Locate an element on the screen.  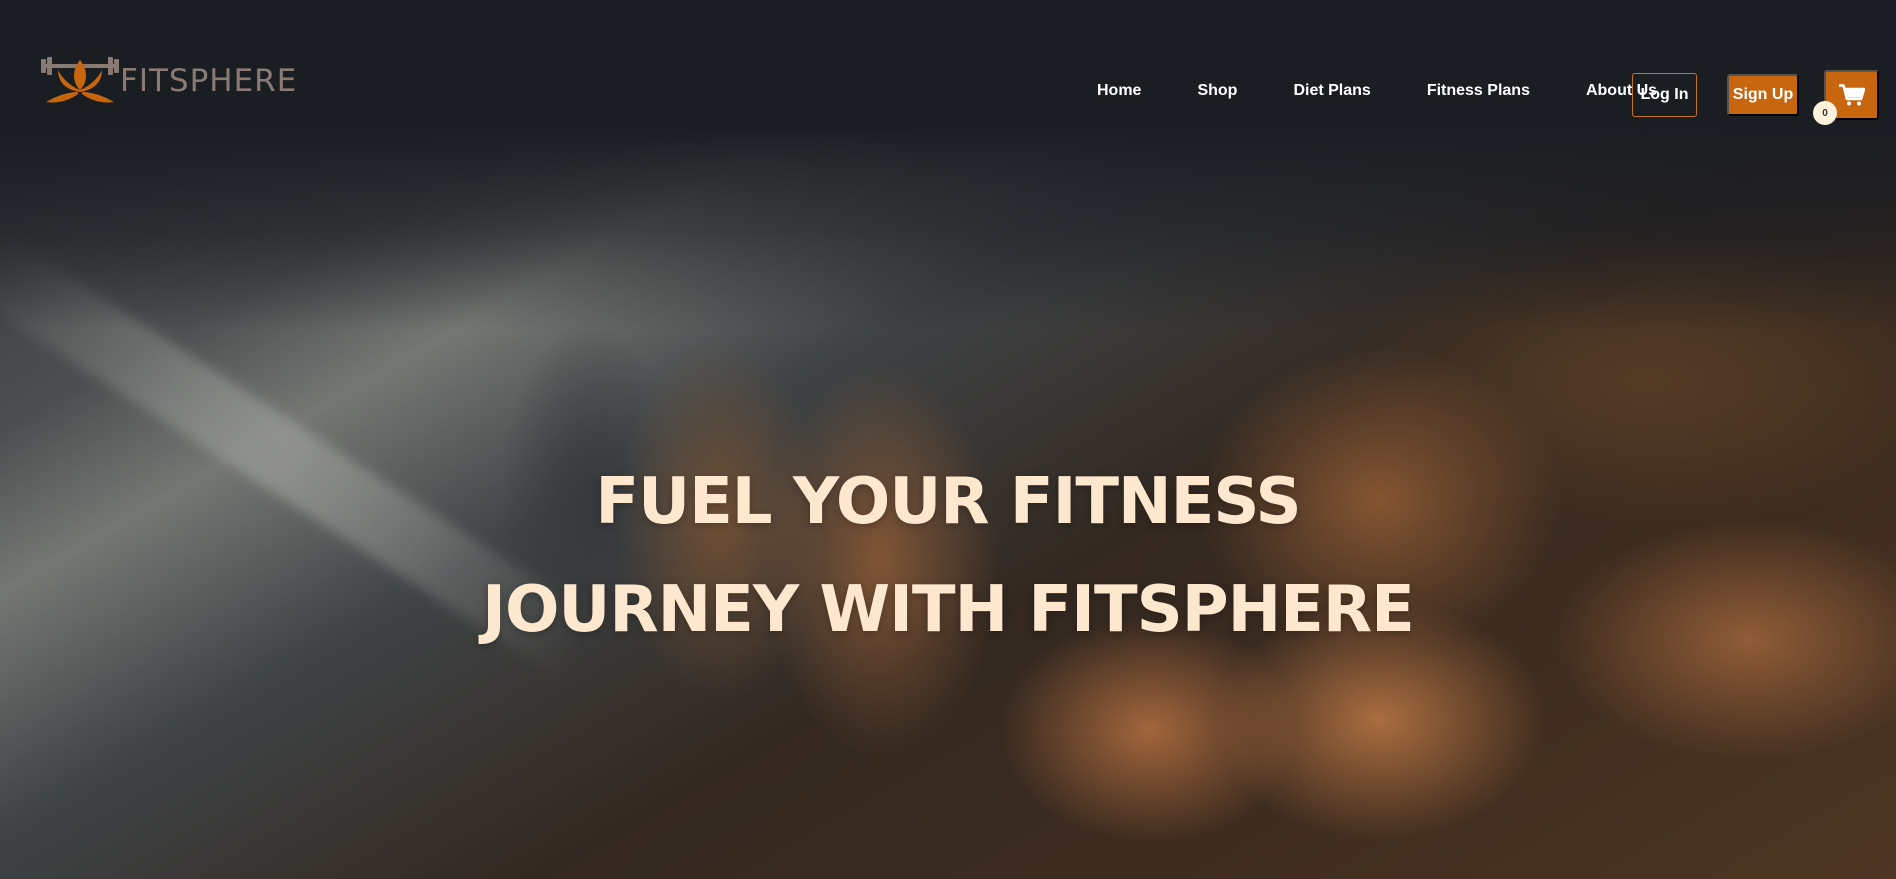
brand-name: FITSPHERE is located at coordinates (209, 80).